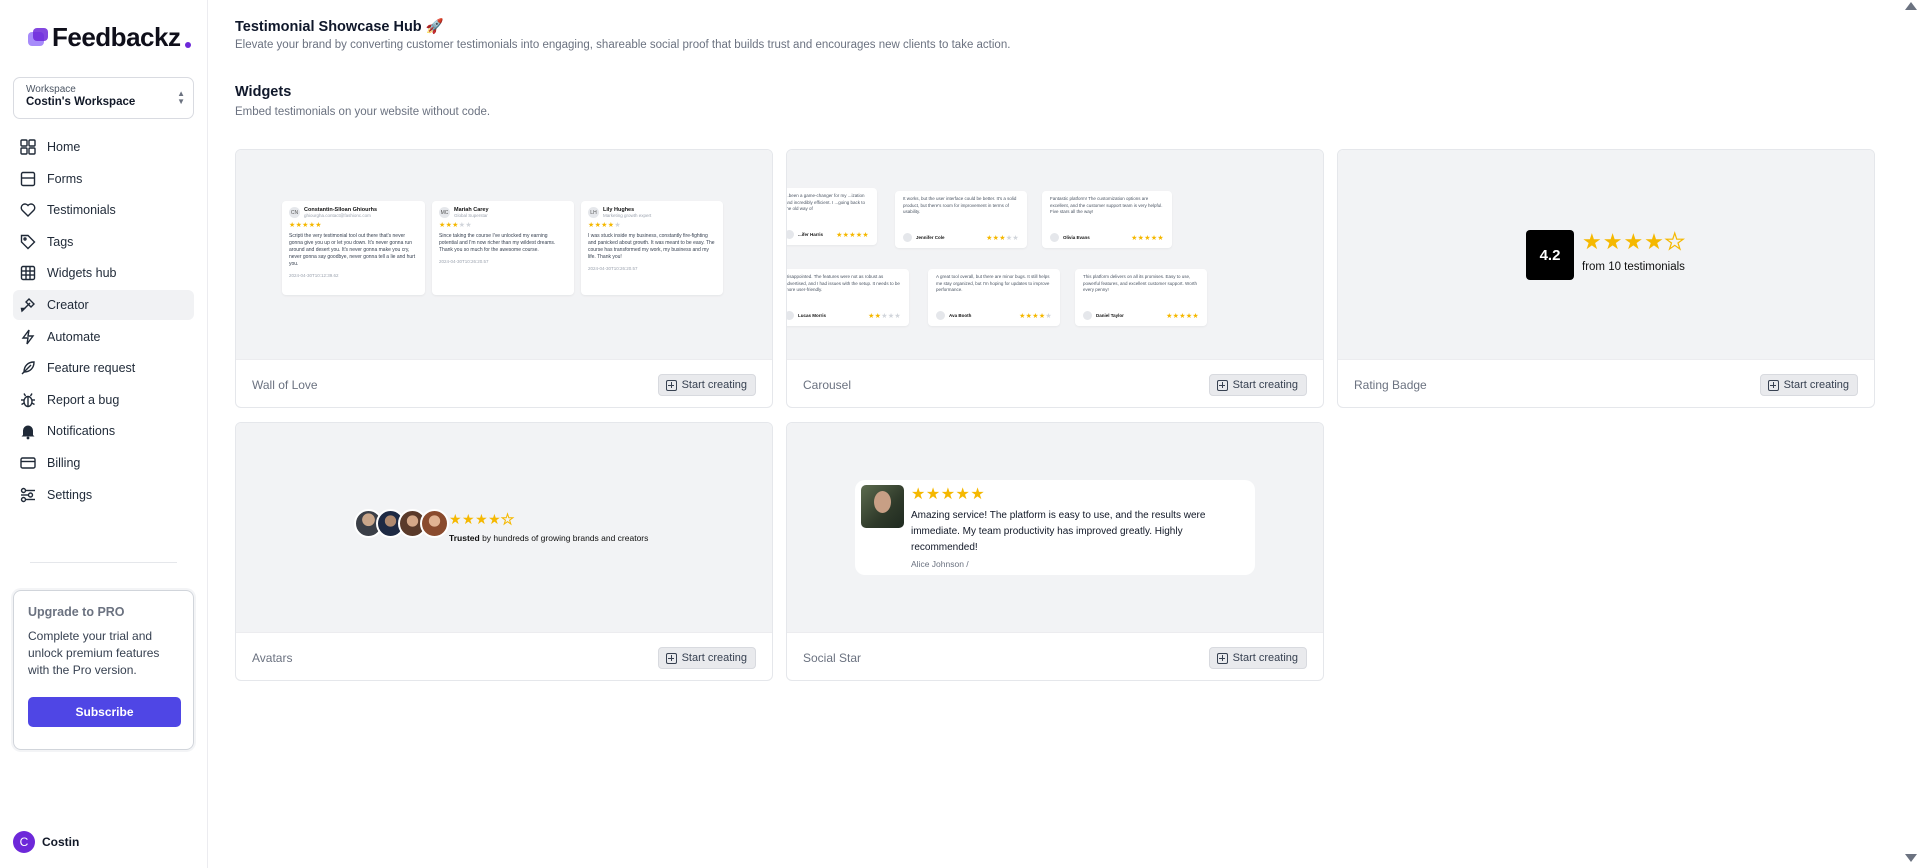 This screenshot has width=1919, height=868. Describe the element at coordinates (940, 564) in the screenshot. I see `testimonial-author: Alice Johnson /` at that location.